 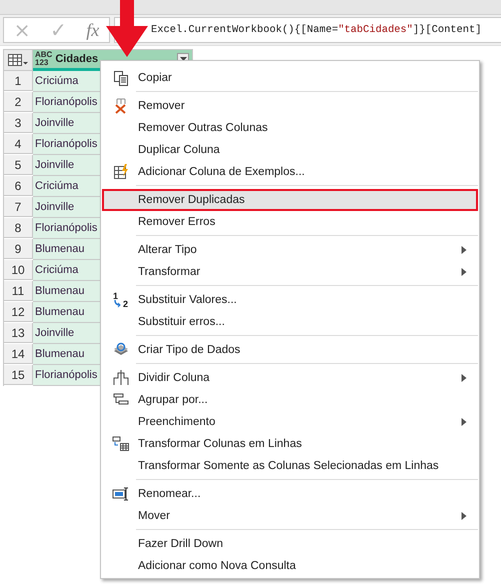 I want to click on row-number: 9, so click(x=18, y=249).